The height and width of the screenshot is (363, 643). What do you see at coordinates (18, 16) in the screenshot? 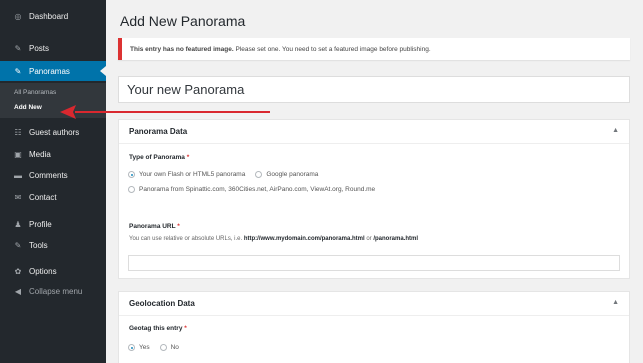
I see `dashboard-icon: ◎` at bounding box center [18, 16].